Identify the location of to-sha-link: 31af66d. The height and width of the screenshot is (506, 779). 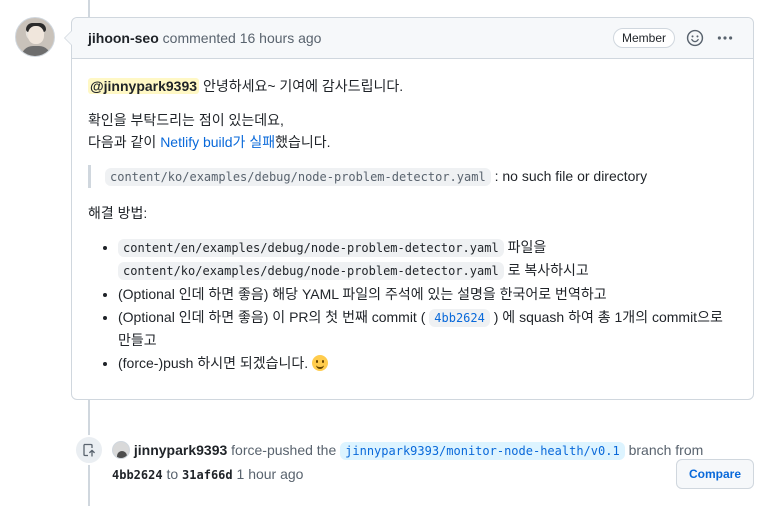
(207, 475).